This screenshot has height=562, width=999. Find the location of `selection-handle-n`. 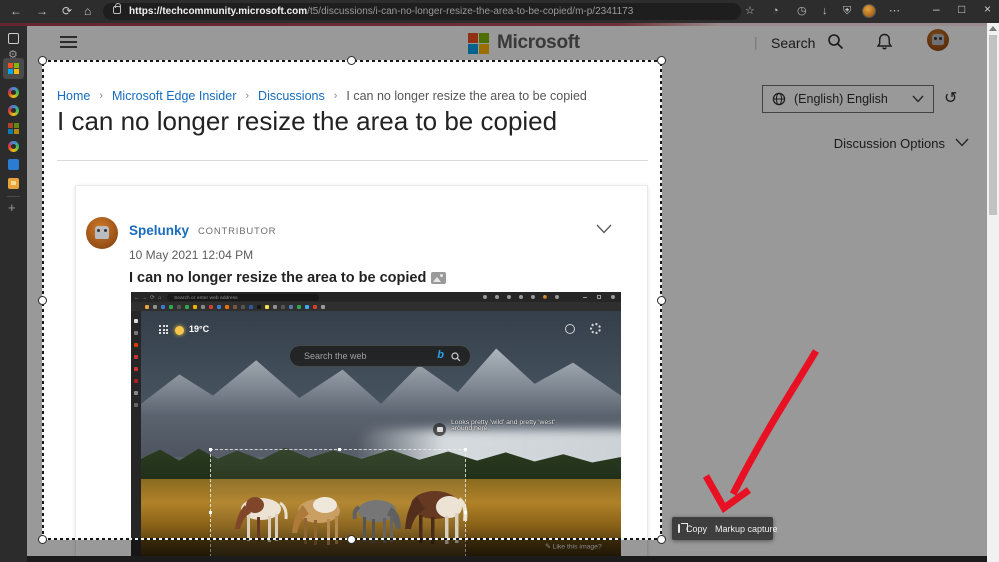

selection-handle-n is located at coordinates (351, 60).